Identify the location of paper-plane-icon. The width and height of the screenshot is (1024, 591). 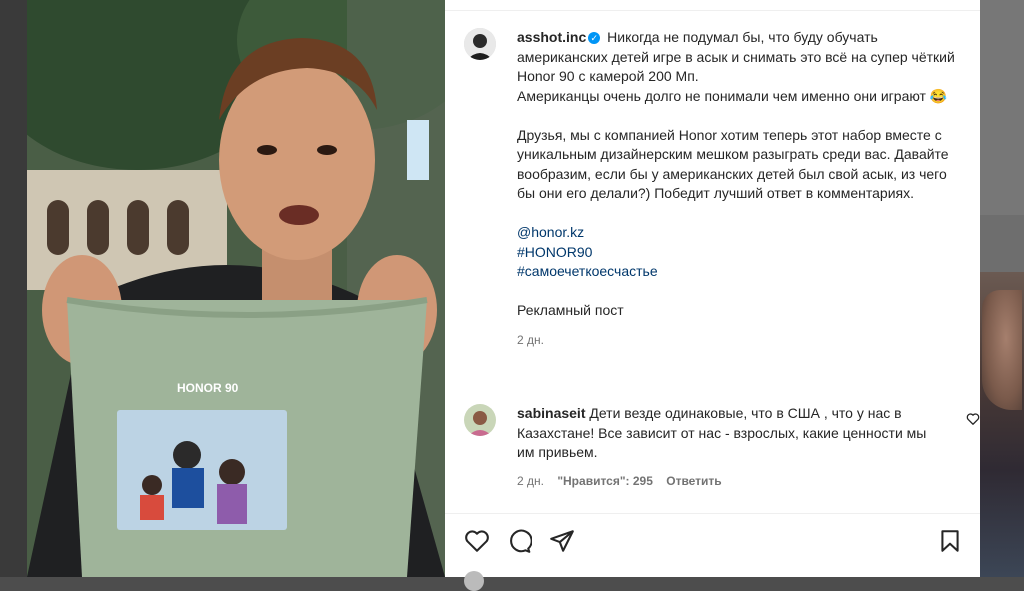
(562, 541).